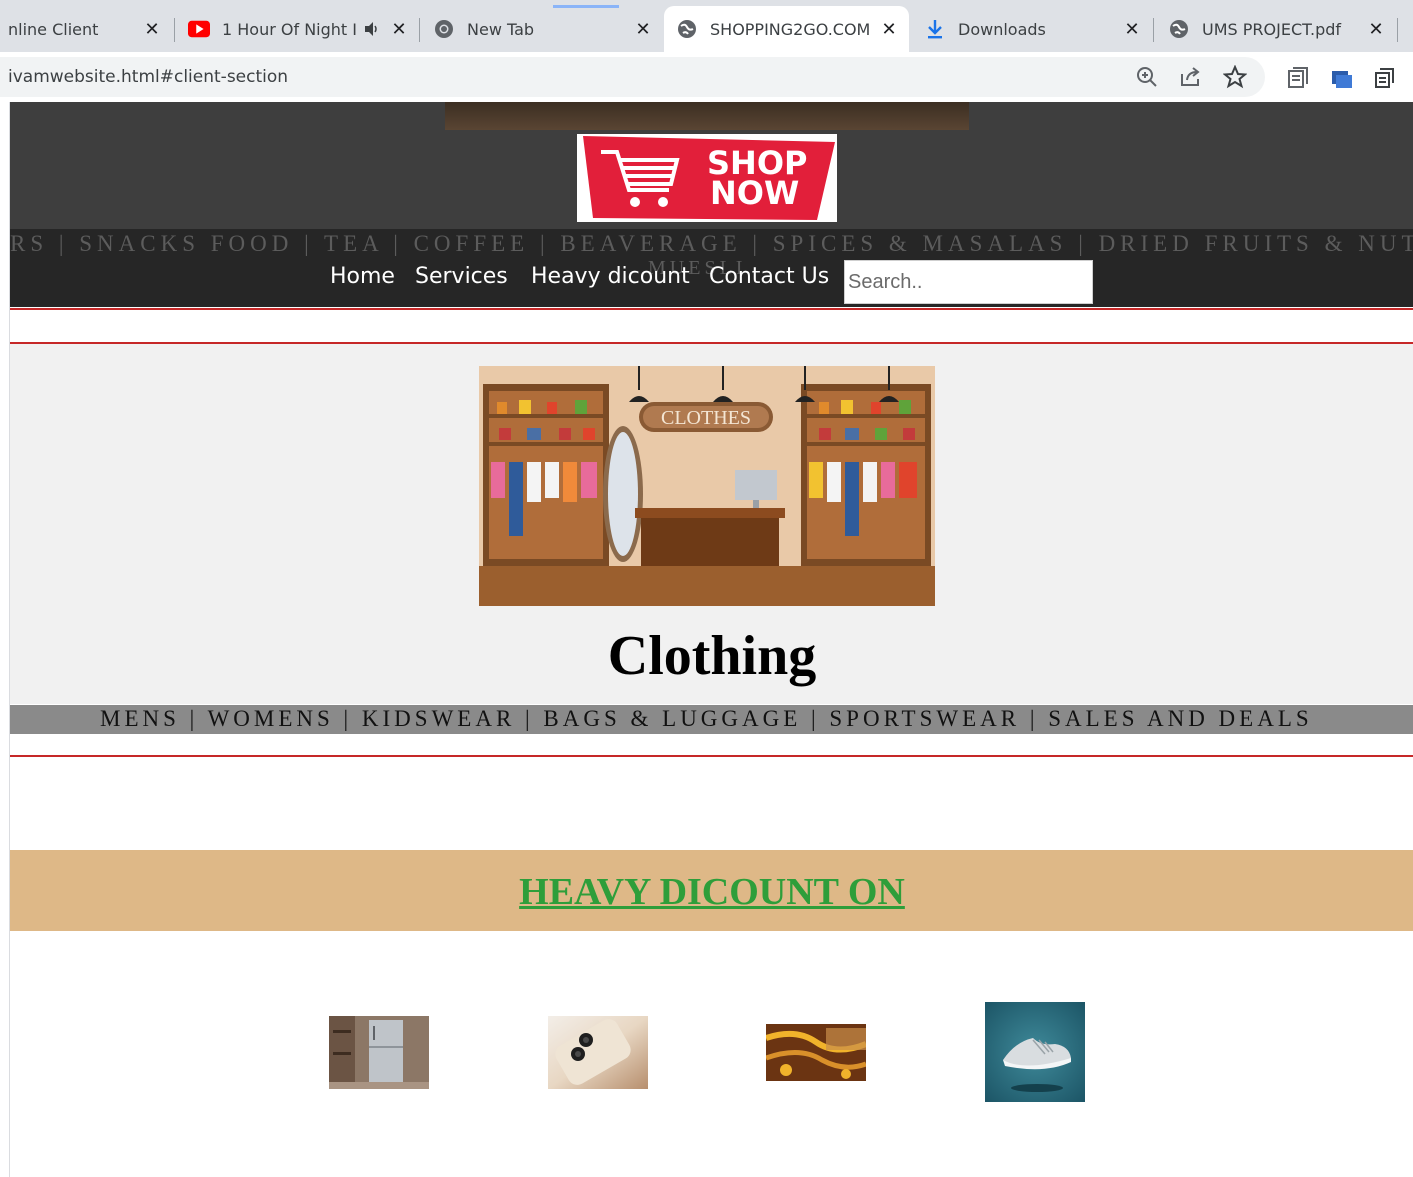 This screenshot has width=1413, height=1177. What do you see at coordinates (1276, 29) in the screenshot?
I see `tab-ums-project-pdf: UMS PROJECT.pdf ✕` at bounding box center [1276, 29].